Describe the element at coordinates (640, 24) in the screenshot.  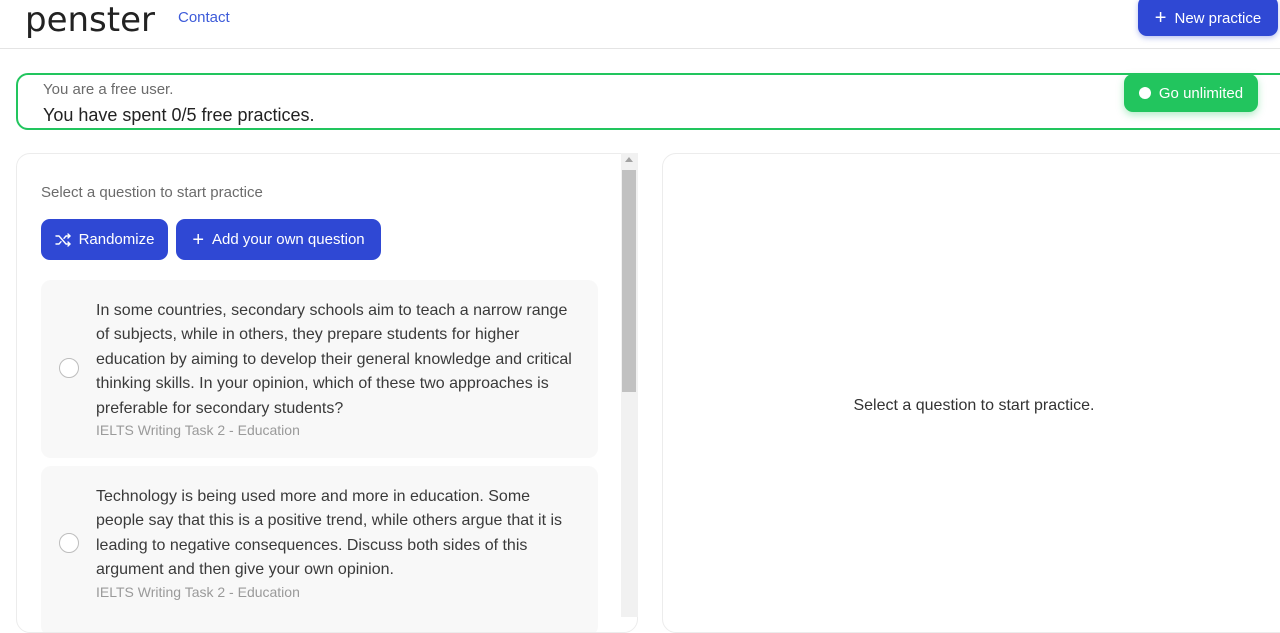
I see `top-navbar: penster Contact + New practice` at that location.